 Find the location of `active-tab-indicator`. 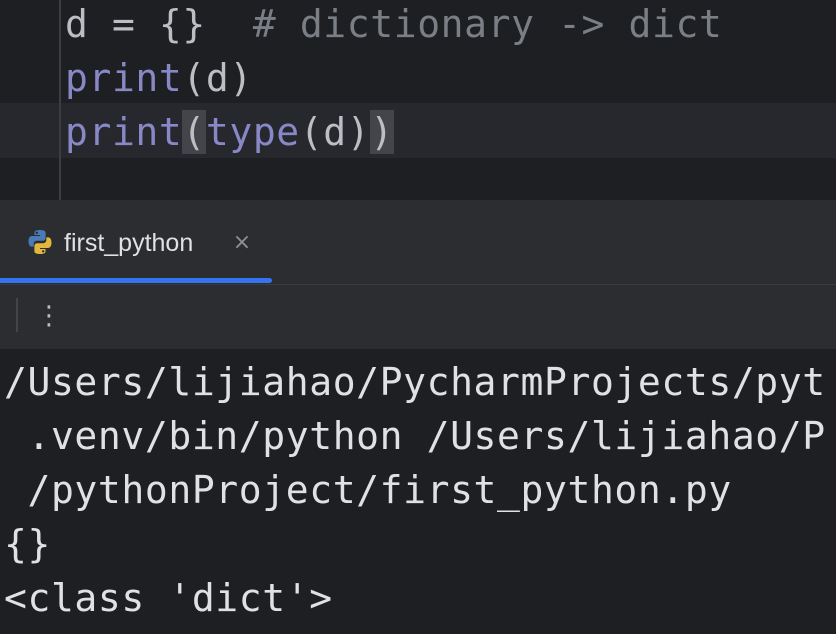

active-tab-indicator is located at coordinates (136, 280).